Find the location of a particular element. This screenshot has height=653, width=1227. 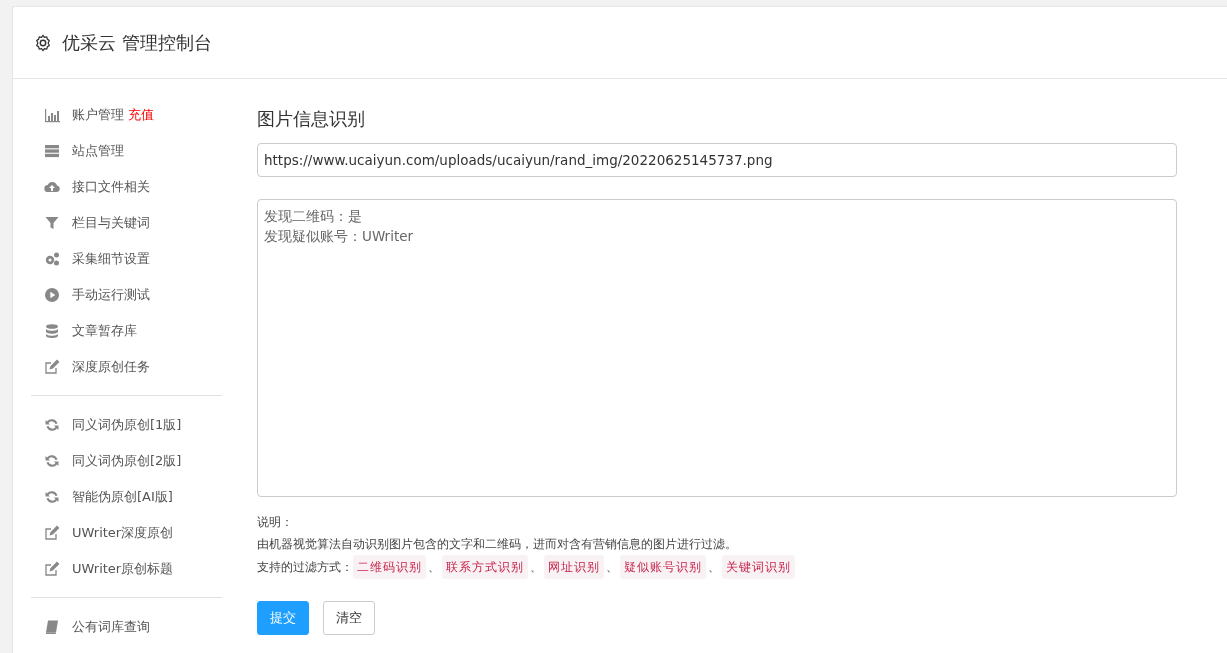

filters-label: 支持的过滤方式： is located at coordinates (305, 567).